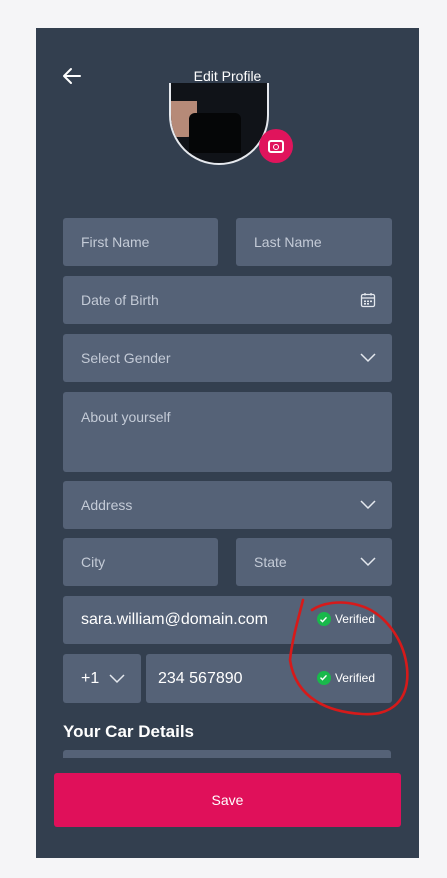 This screenshot has width=447, height=878. What do you see at coordinates (219, 124) in the screenshot?
I see `avatar-photo` at bounding box center [219, 124].